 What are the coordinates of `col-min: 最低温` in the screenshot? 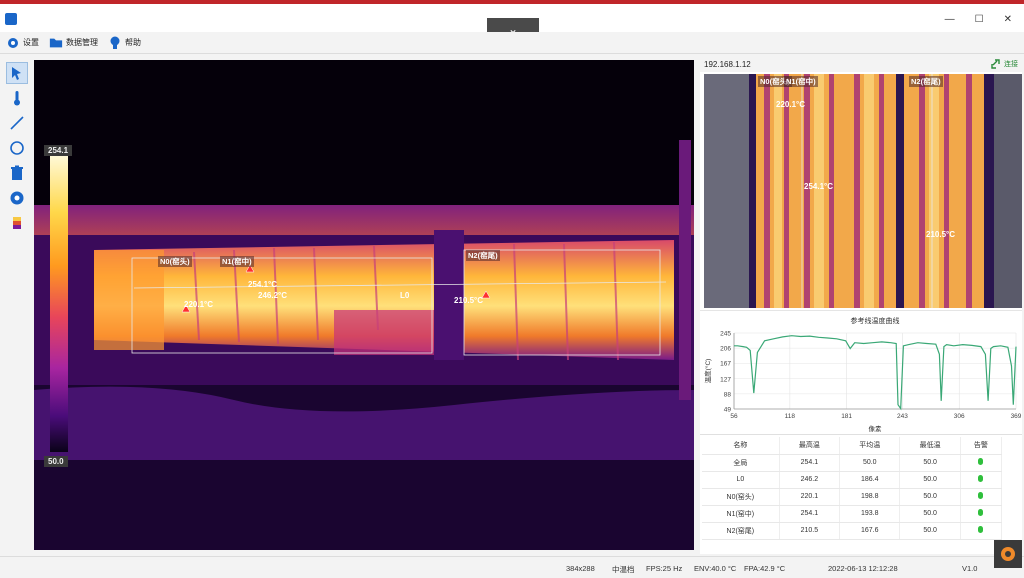 It's located at (930, 446).